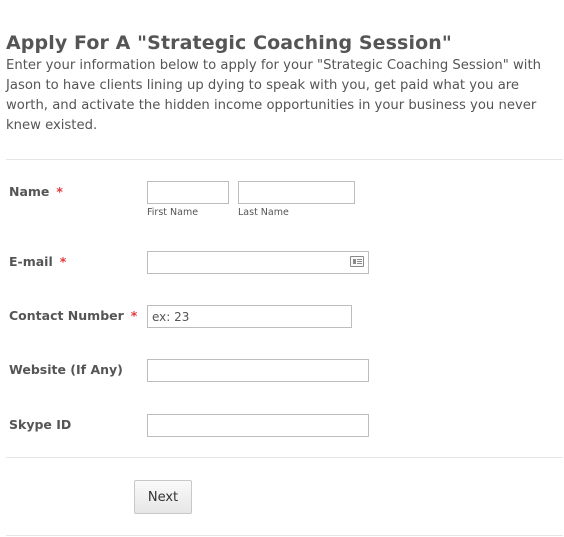 Image resolution: width=564 pixels, height=537 pixels. I want to click on first-name-input, so click(188, 192).